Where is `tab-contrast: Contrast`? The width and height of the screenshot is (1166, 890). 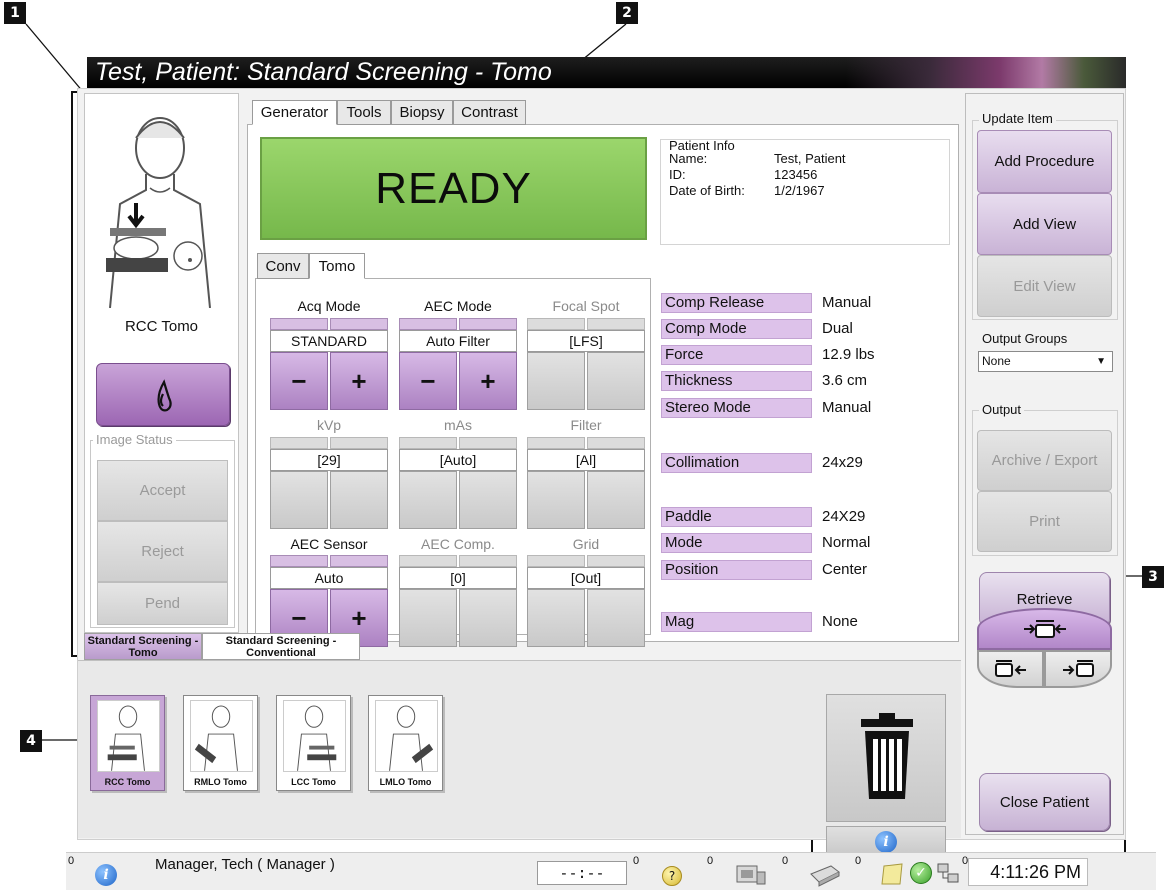
tab-contrast: Contrast is located at coordinates (489, 112).